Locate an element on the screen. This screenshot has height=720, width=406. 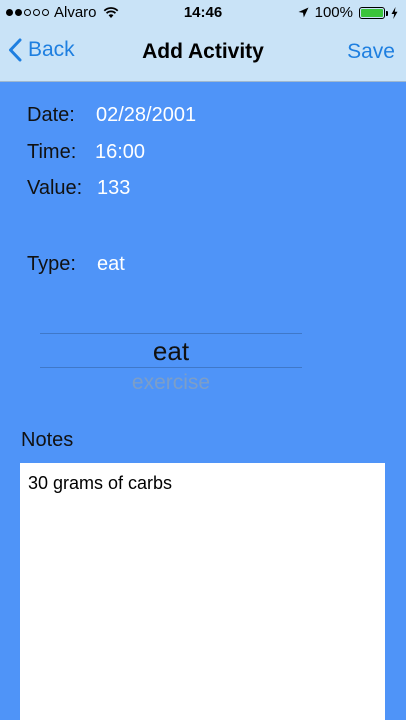
value-field: Value: 133 is located at coordinates (78, 188).